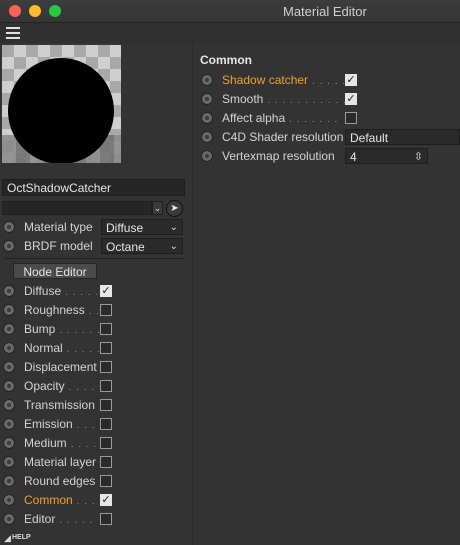 This screenshot has width=460, height=545. I want to click on channel-checkbox-opacity, so click(106, 386).